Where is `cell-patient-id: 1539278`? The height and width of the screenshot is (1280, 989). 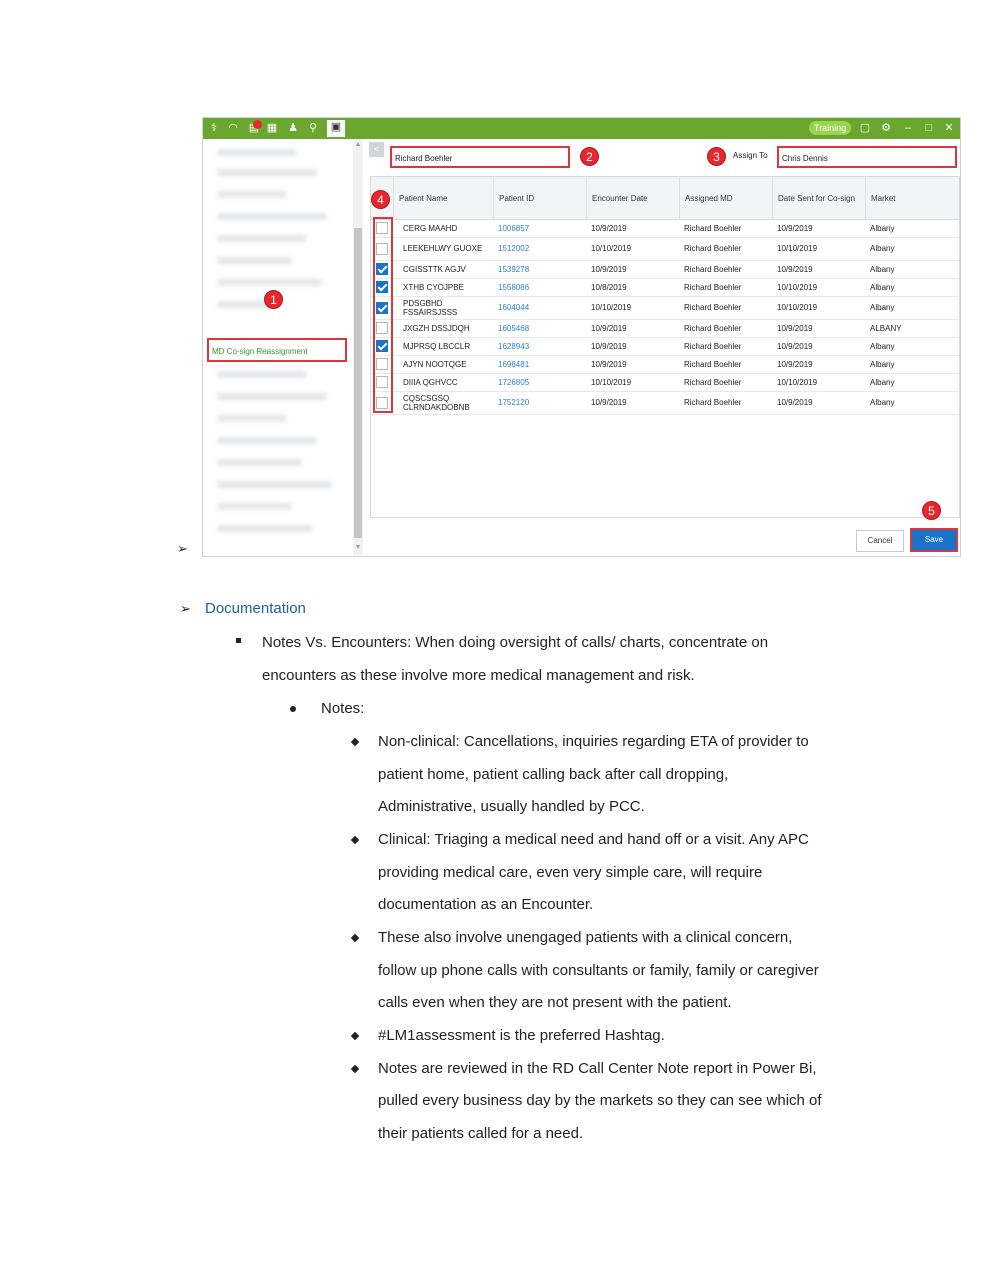 cell-patient-id: 1539278 is located at coordinates (542, 269).